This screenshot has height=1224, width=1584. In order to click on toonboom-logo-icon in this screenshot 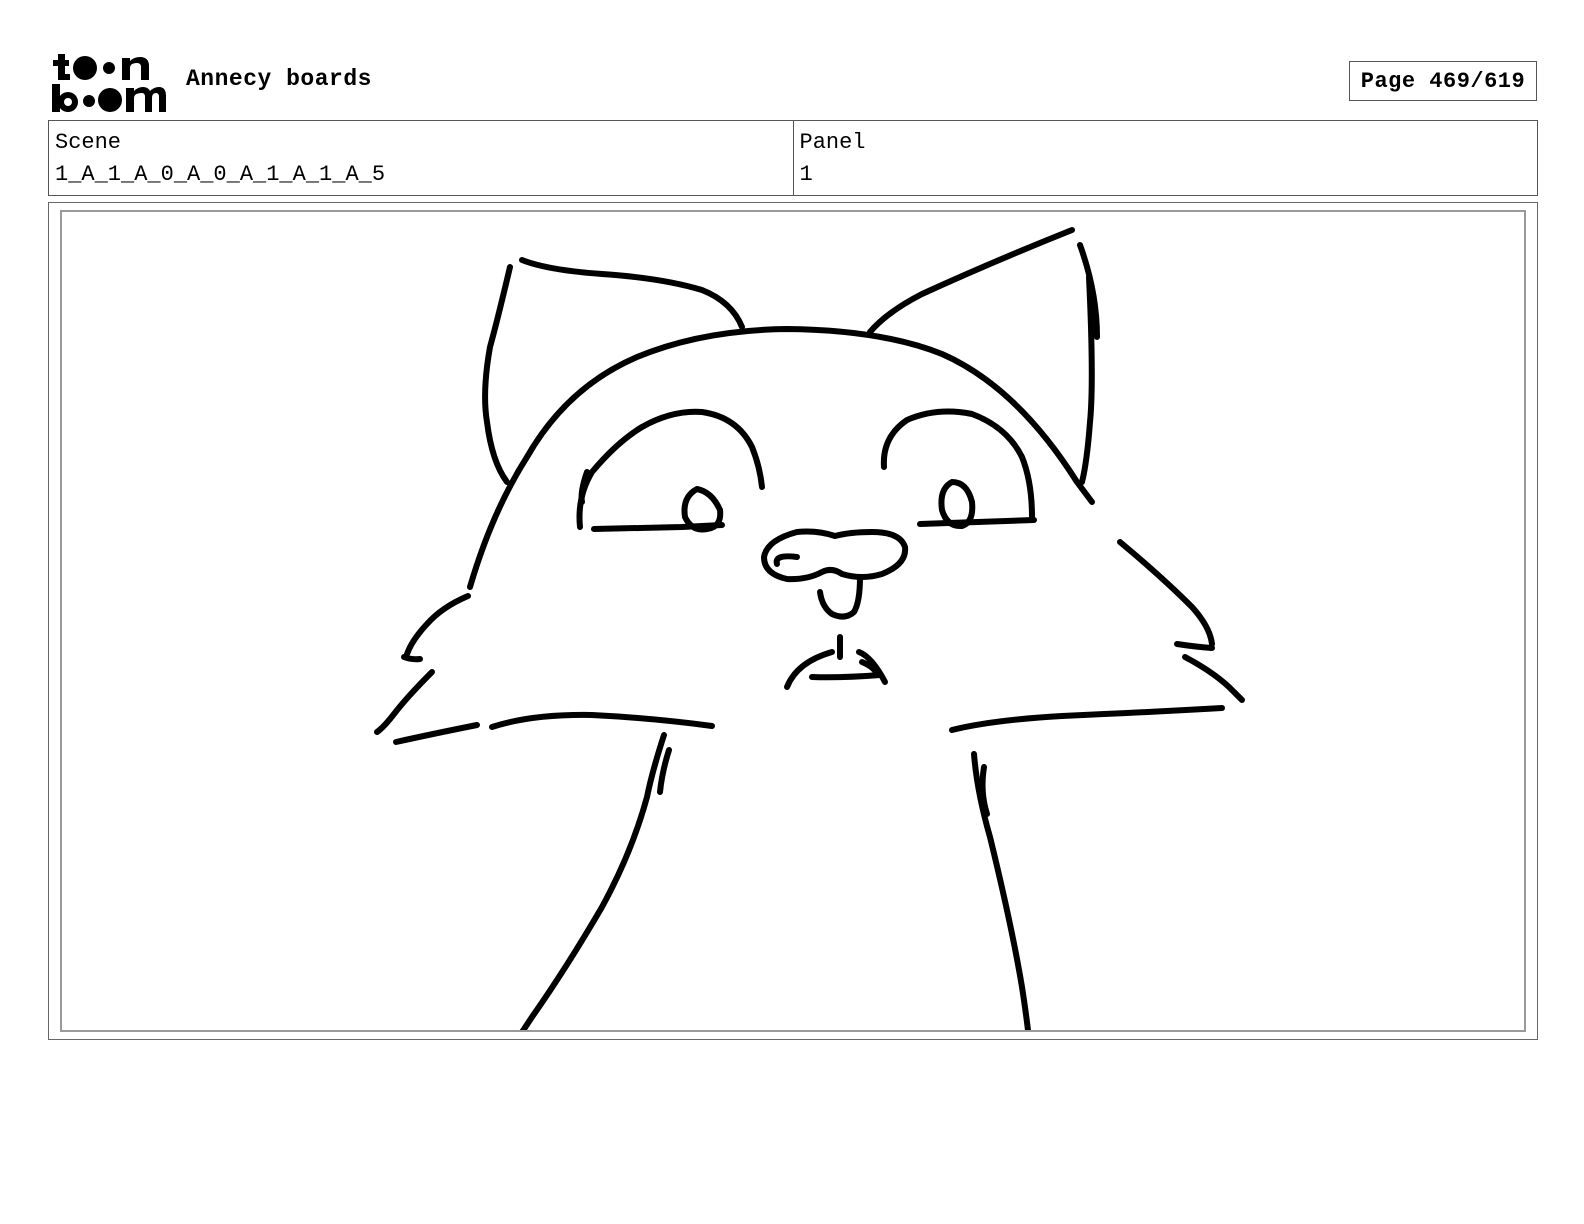, I will do `click(109, 83)`.